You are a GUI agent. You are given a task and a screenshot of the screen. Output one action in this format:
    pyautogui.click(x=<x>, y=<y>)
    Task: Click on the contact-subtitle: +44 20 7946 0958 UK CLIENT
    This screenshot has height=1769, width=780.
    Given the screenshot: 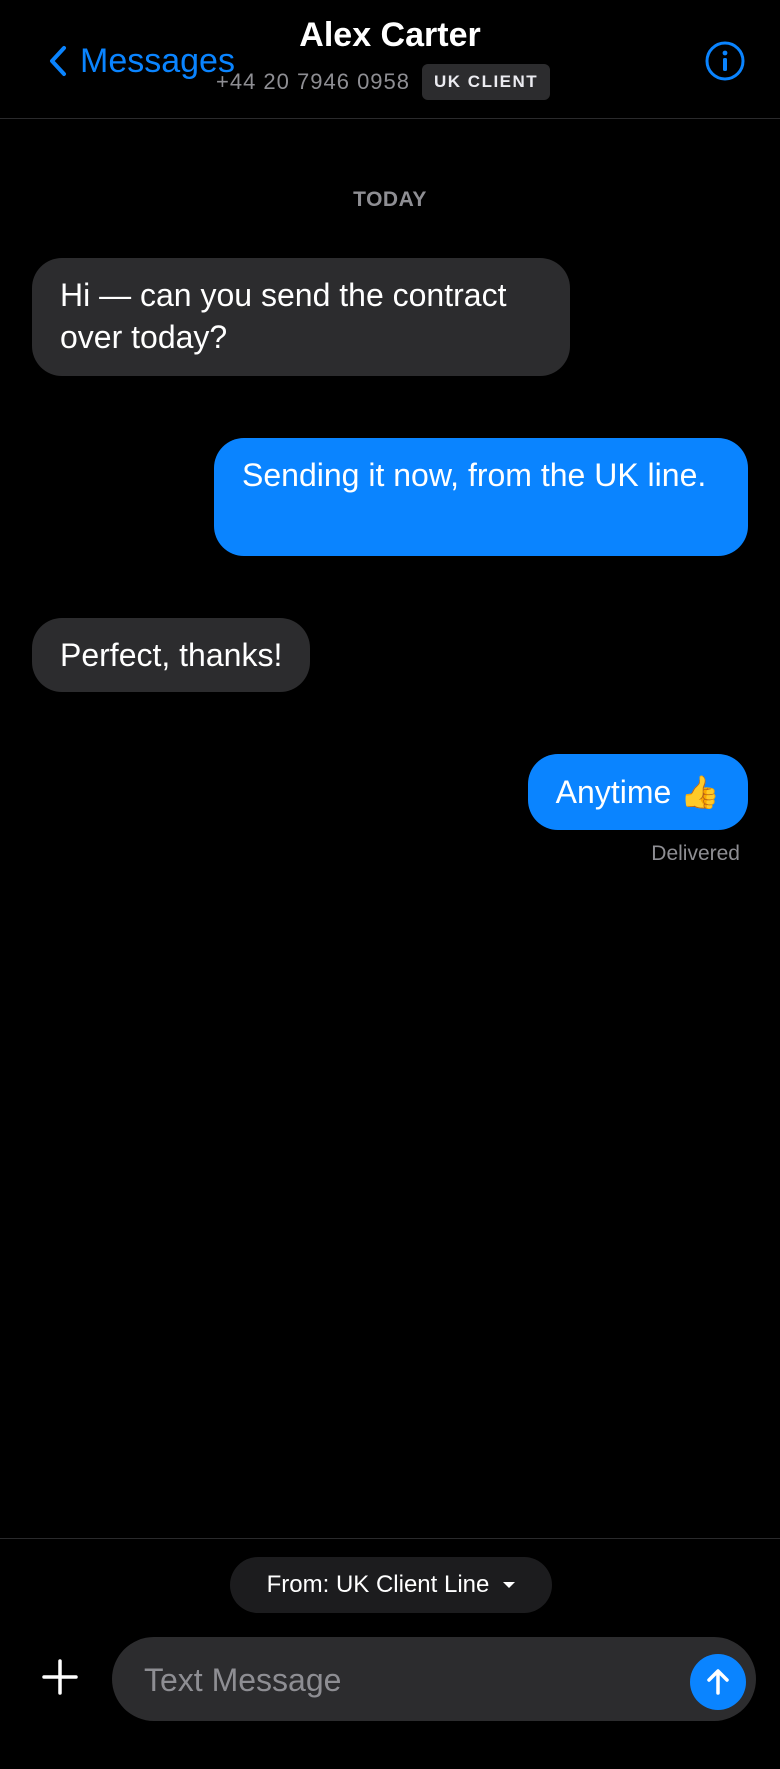 What is the action you would take?
    pyautogui.click(x=383, y=82)
    